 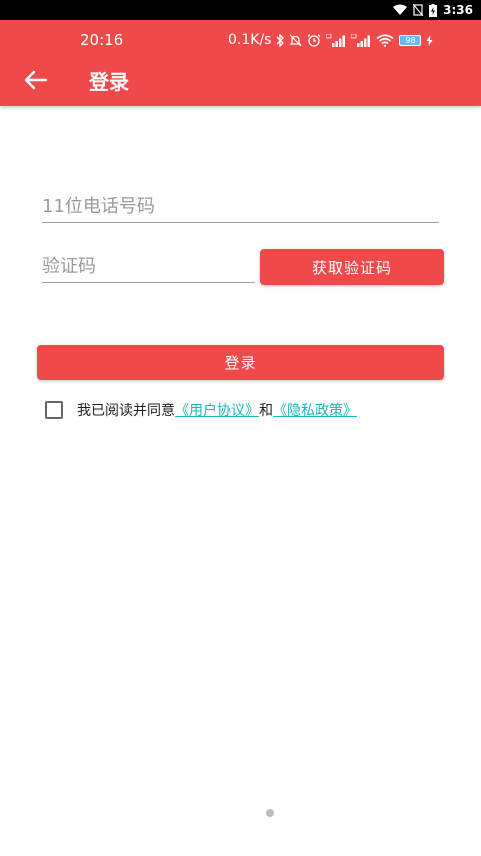 I want to click on agreement-prefix: 我已阅读并同意, so click(x=126, y=411).